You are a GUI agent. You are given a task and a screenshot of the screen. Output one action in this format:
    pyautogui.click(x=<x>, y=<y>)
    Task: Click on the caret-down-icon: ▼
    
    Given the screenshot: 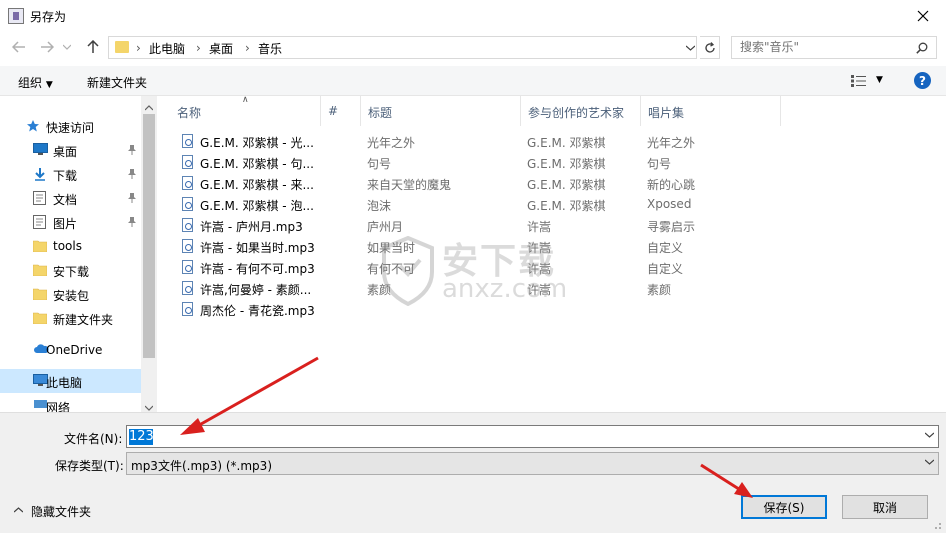 What is the action you would take?
    pyautogui.click(x=49, y=85)
    